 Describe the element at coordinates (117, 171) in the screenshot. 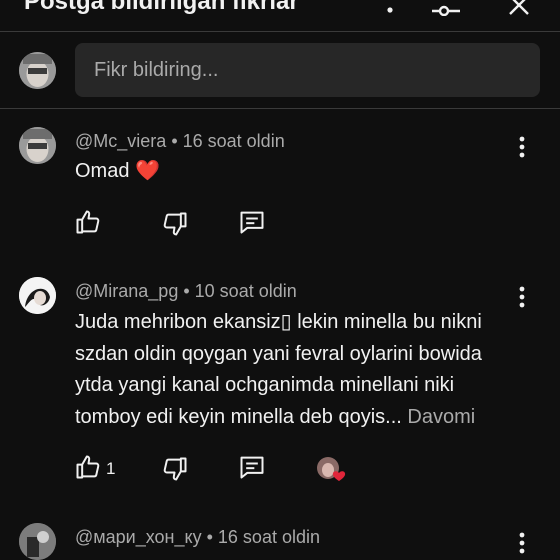

I see `comment-text: Omad ❤️` at that location.